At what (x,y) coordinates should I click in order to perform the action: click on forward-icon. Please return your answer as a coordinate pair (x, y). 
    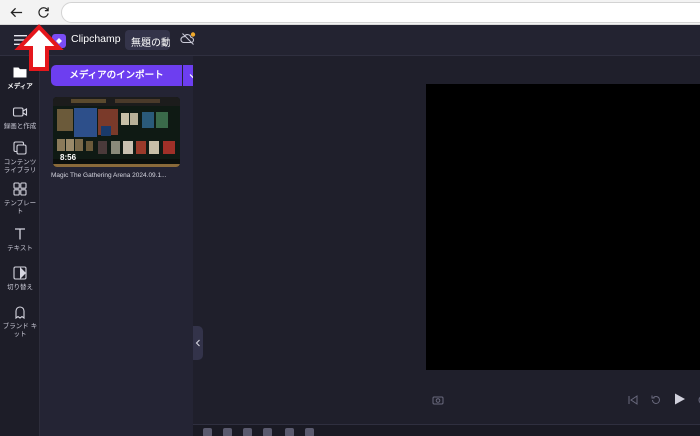
    Looking at the image, I should click on (699, 400).